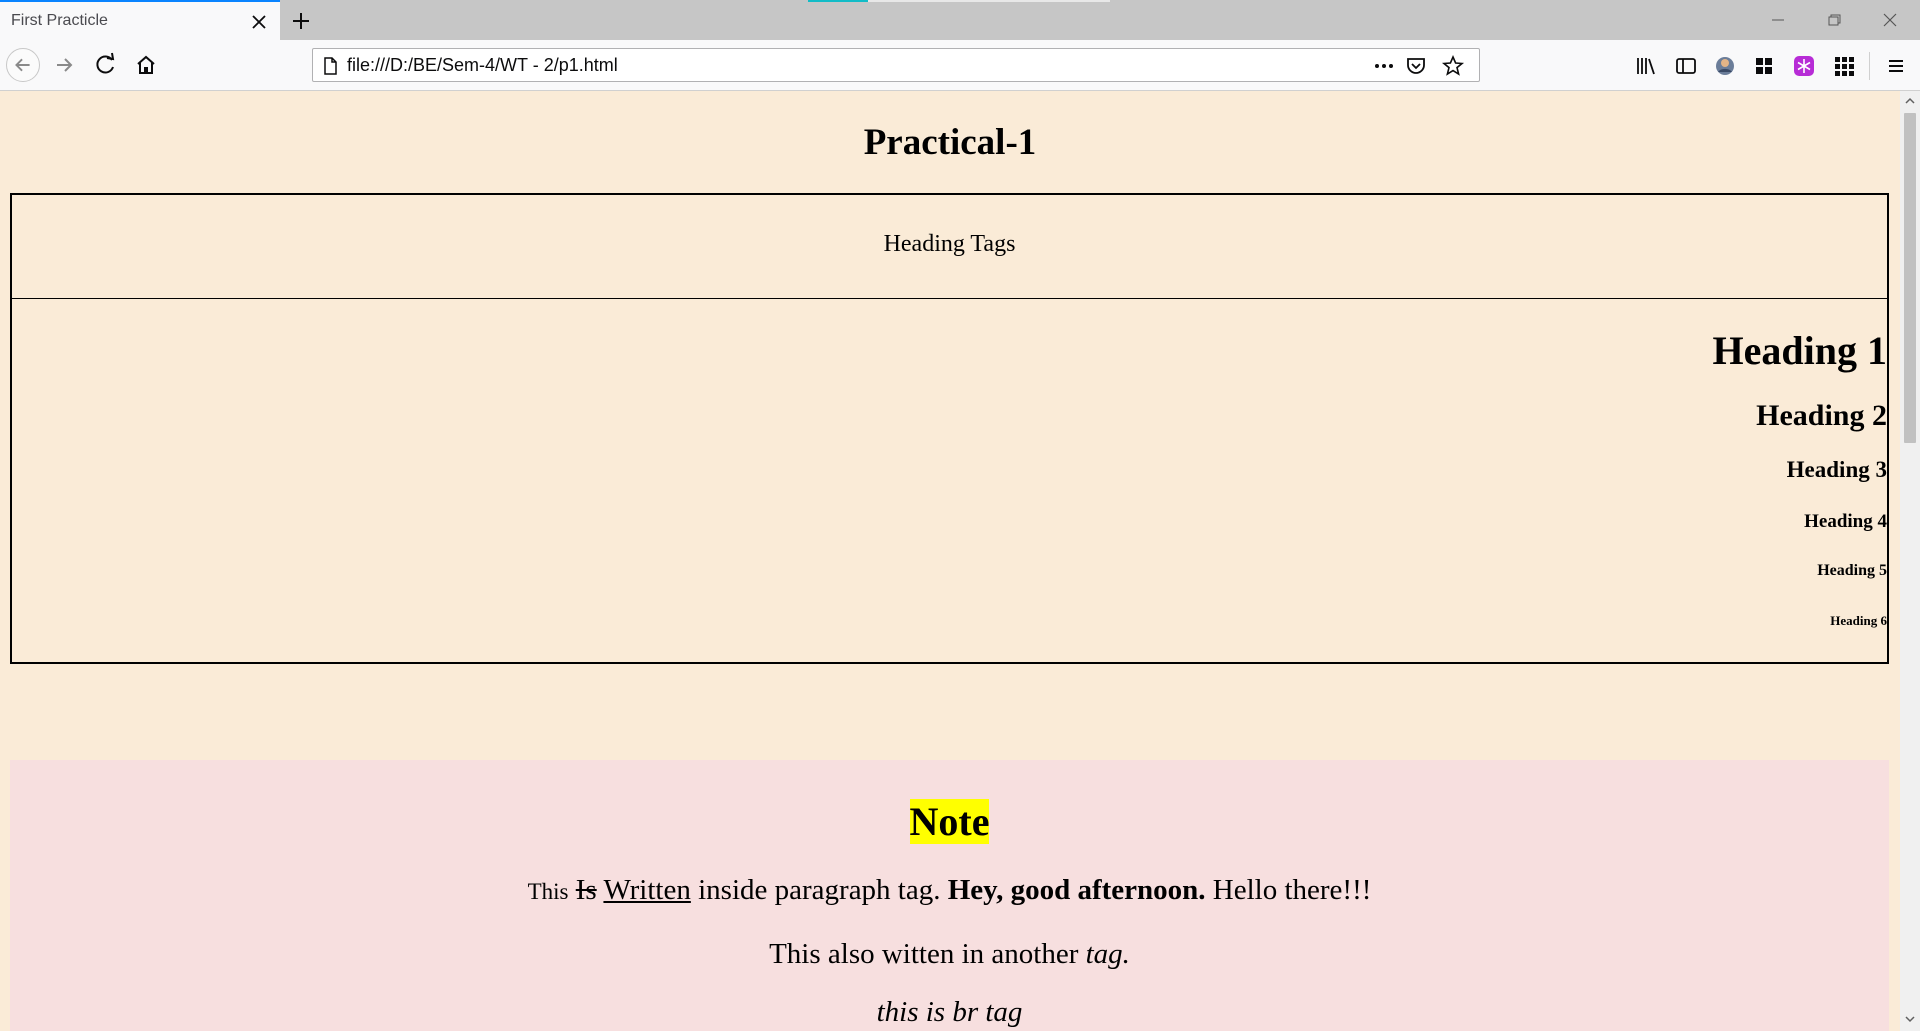 The height and width of the screenshot is (1031, 1920). Describe the element at coordinates (989, 1) in the screenshot. I see `tab-strip-indicator` at that location.